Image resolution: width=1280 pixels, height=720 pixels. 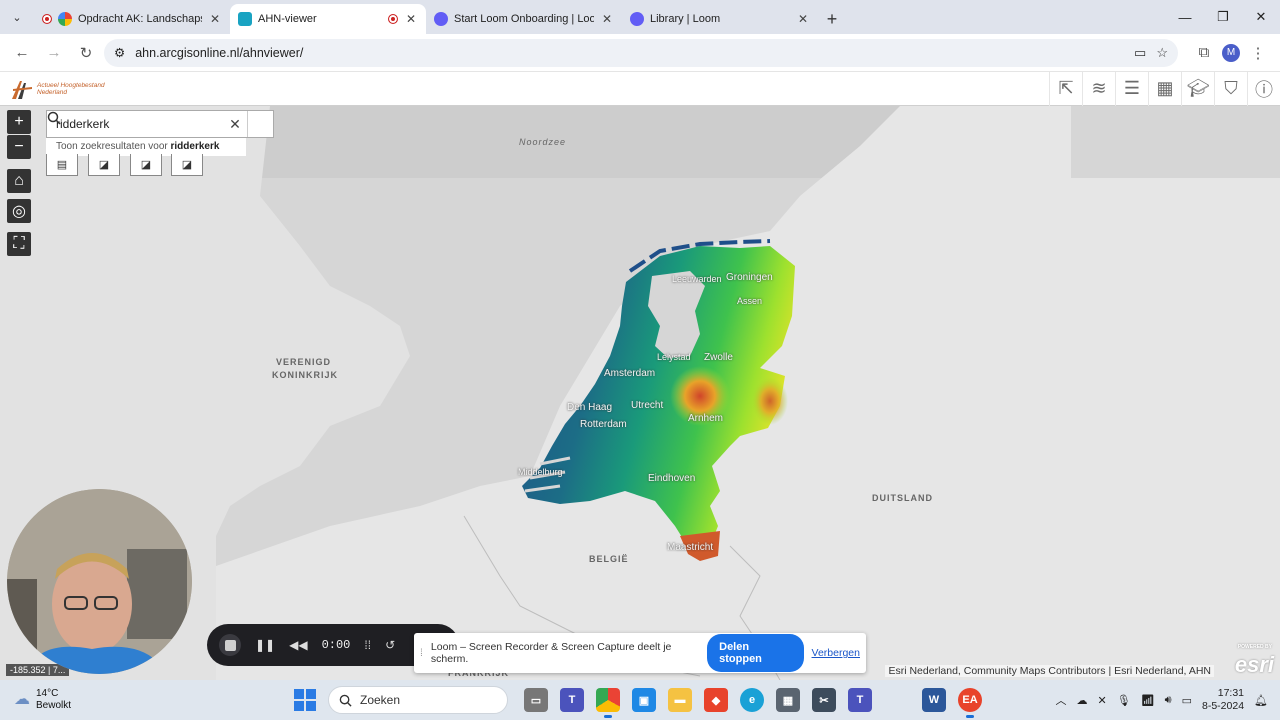 What do you see at coordinates (119, 52) in the screenshot?
I see `site-info-icon: ⚙` at bounding box center [119, 52].